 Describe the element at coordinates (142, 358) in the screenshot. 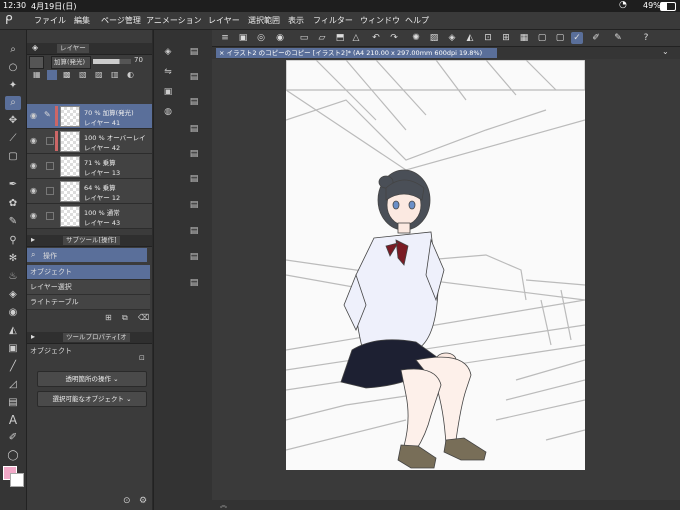

I see `lock-icon: ⊡` at that location.